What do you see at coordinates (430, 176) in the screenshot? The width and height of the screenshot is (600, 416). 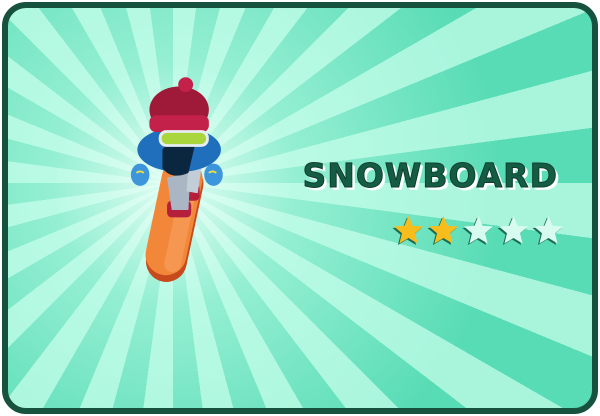 I see `game-title: SNOWBOARD` at bounding box center [430, 176].